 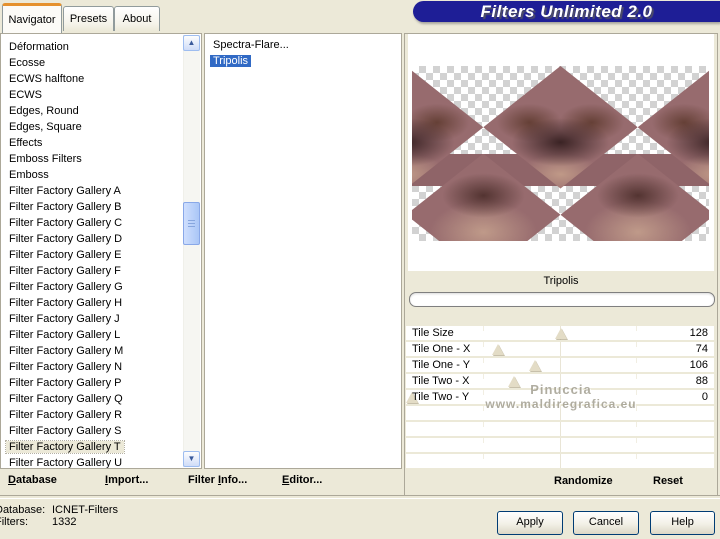 I want to click on list-item: Filter Factory Gallery S, so click(x=101, y=431).